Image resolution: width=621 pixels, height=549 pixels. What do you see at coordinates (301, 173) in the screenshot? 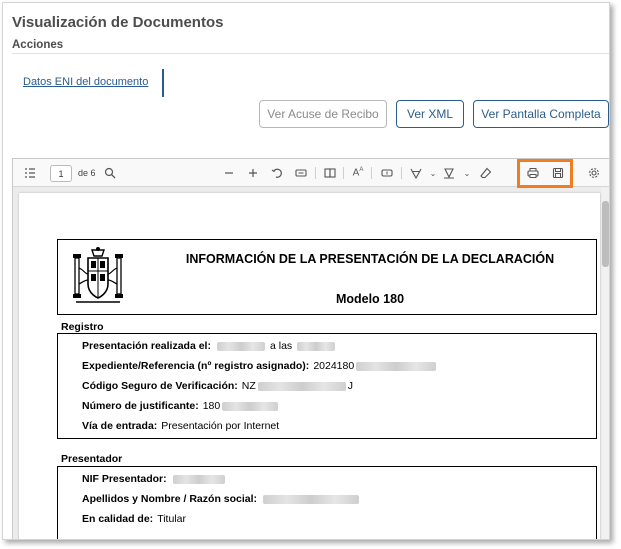
I see `fit-width-icon` at bounding box center [301, 173].